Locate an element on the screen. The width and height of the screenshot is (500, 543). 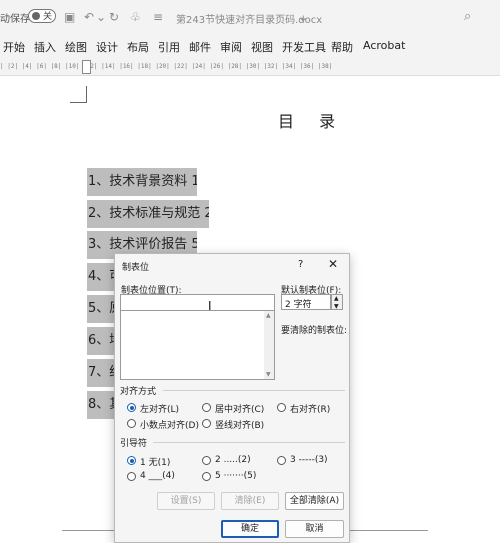
leader-underline-label: 4 ___(4) is located at coordinates (157, 476).